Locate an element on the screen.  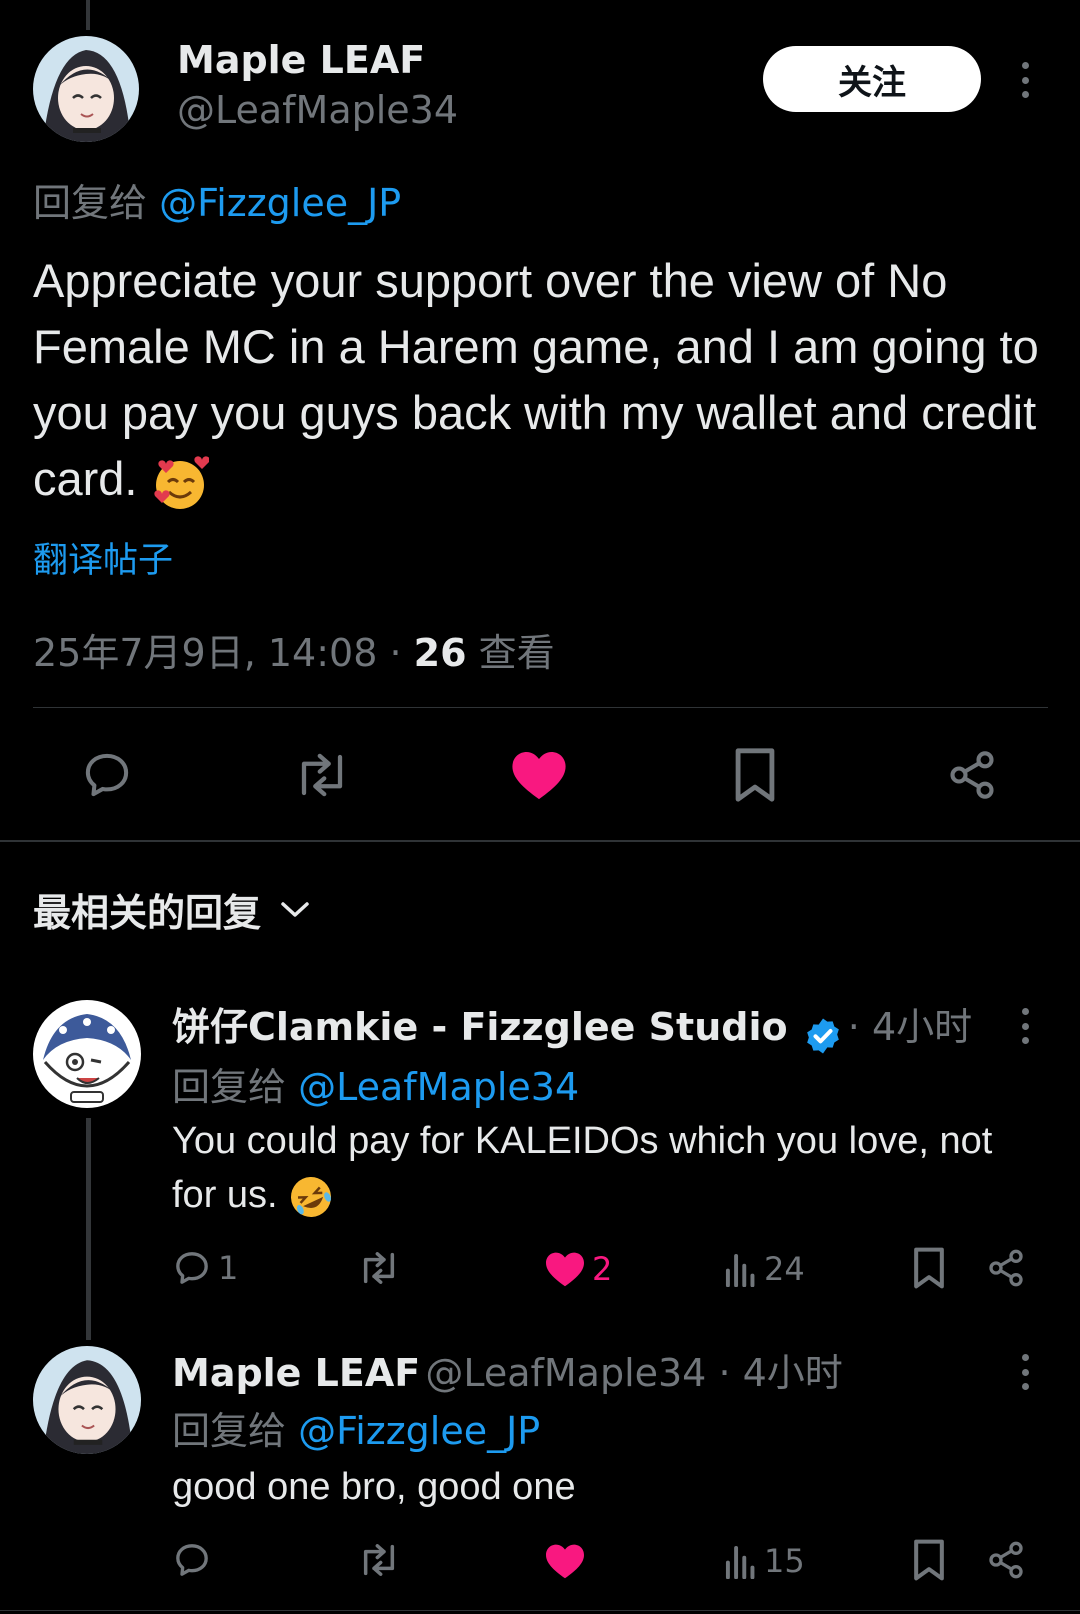
author-name: Maple LEAF is located at coordinates (301, 60).